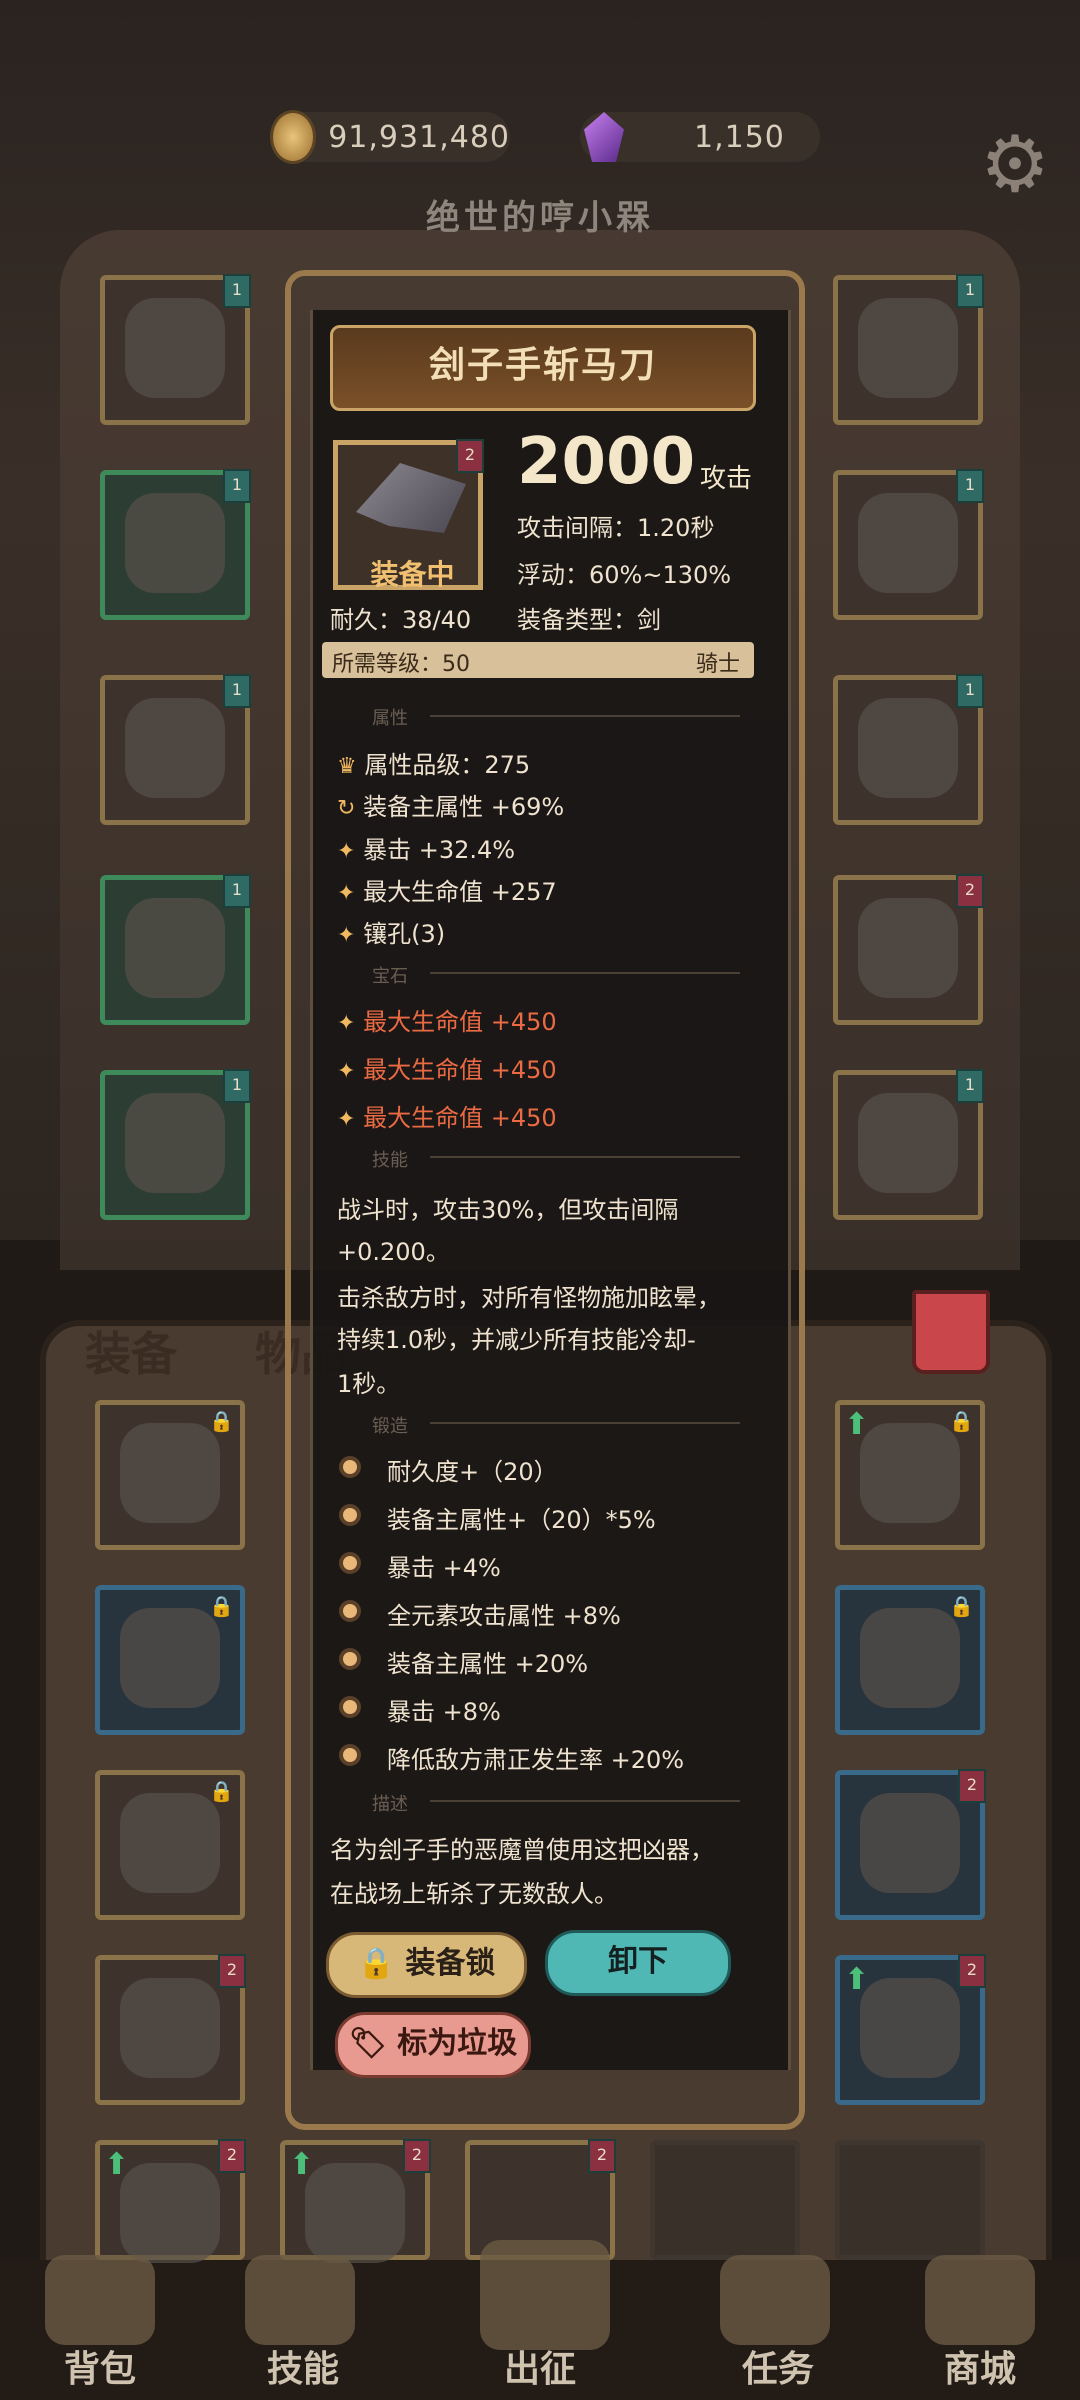  What do you see at coordinates (908, 949) in the screenshot?
I see `equip-slot-weapon: 2` at bounding box center [908, 949].